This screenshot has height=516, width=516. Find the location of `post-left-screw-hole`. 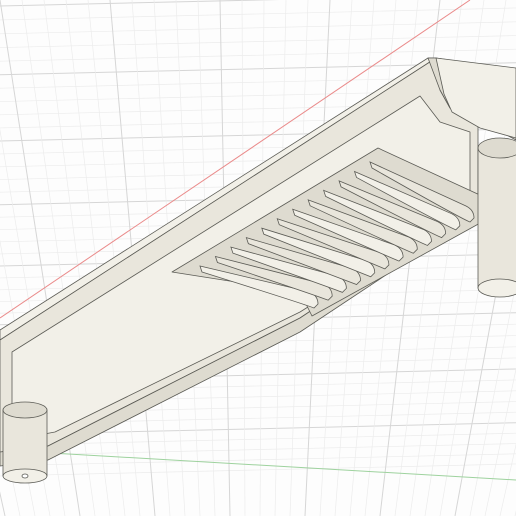

post-left-screw-hole is located at coordinates (25, 476).